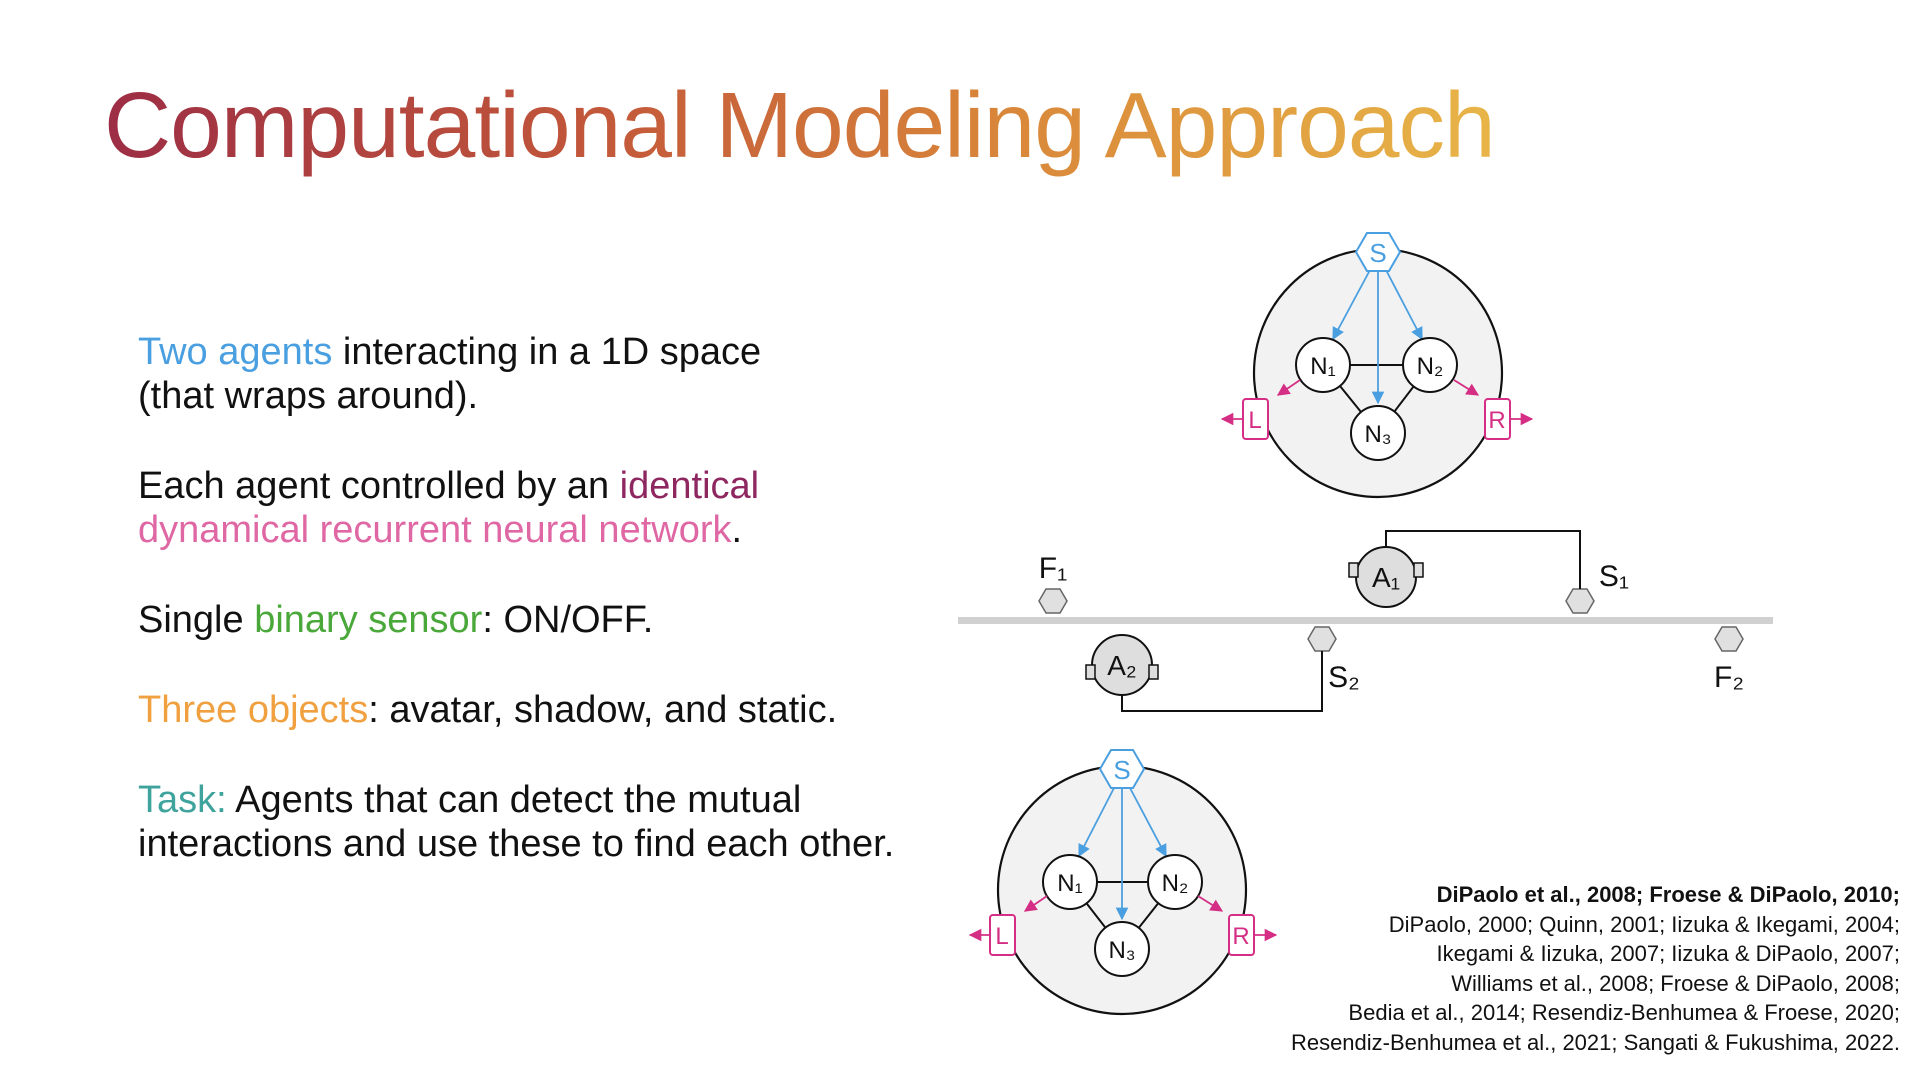 The height and width of the screenshot is (1080, 1920). Describe the element at coordinates (1123, 882) in the screenshot. I see `network-bottom: S N₁ N₂ N₃ L R` at that location.